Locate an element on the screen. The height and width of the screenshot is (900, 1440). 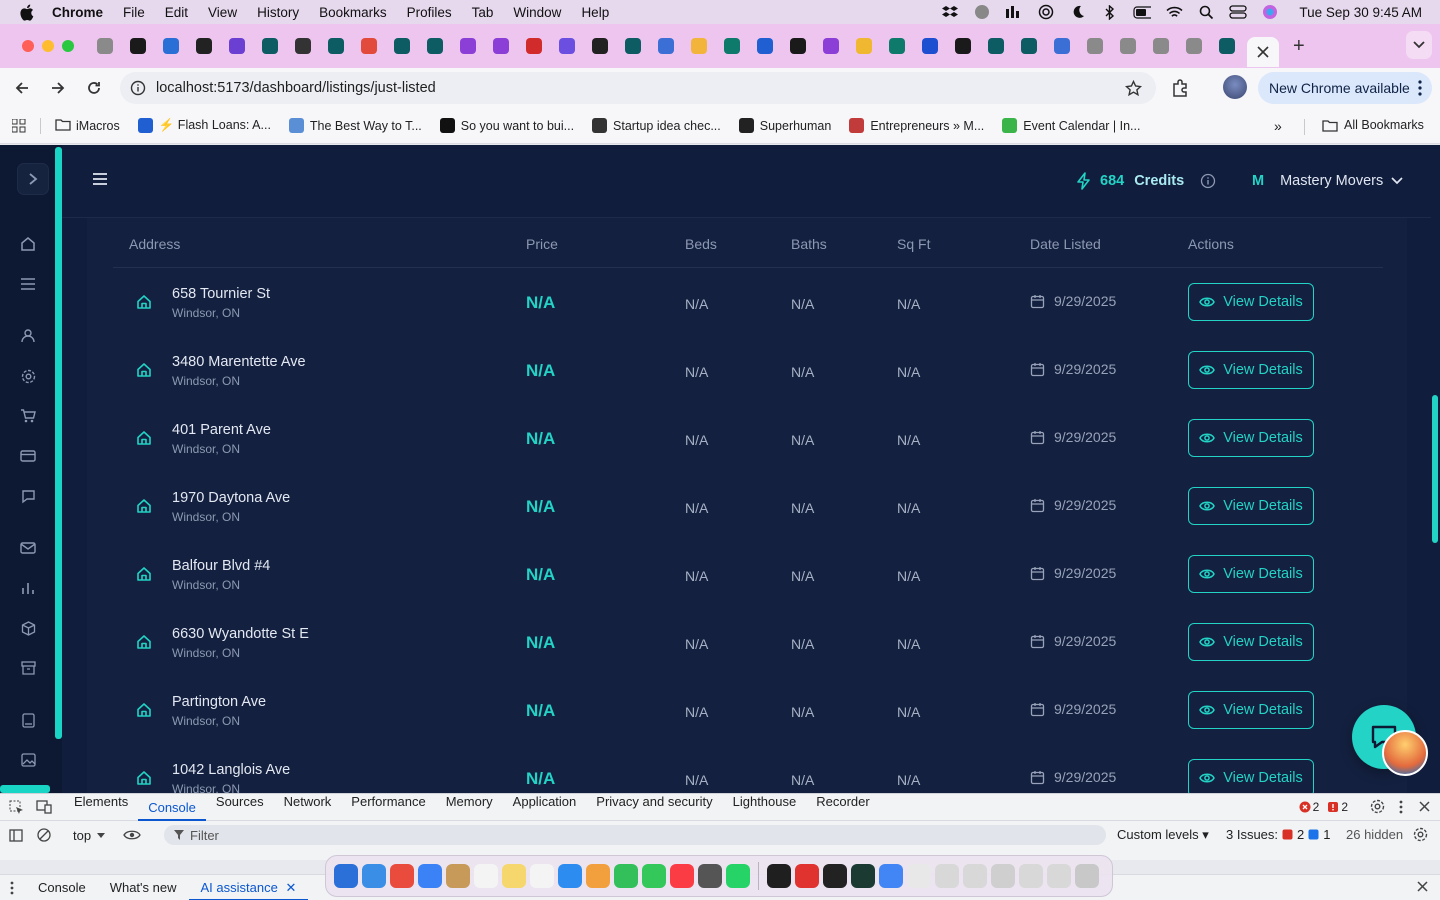
menu-app-name: Chrome is located at coordinates (82, 12).